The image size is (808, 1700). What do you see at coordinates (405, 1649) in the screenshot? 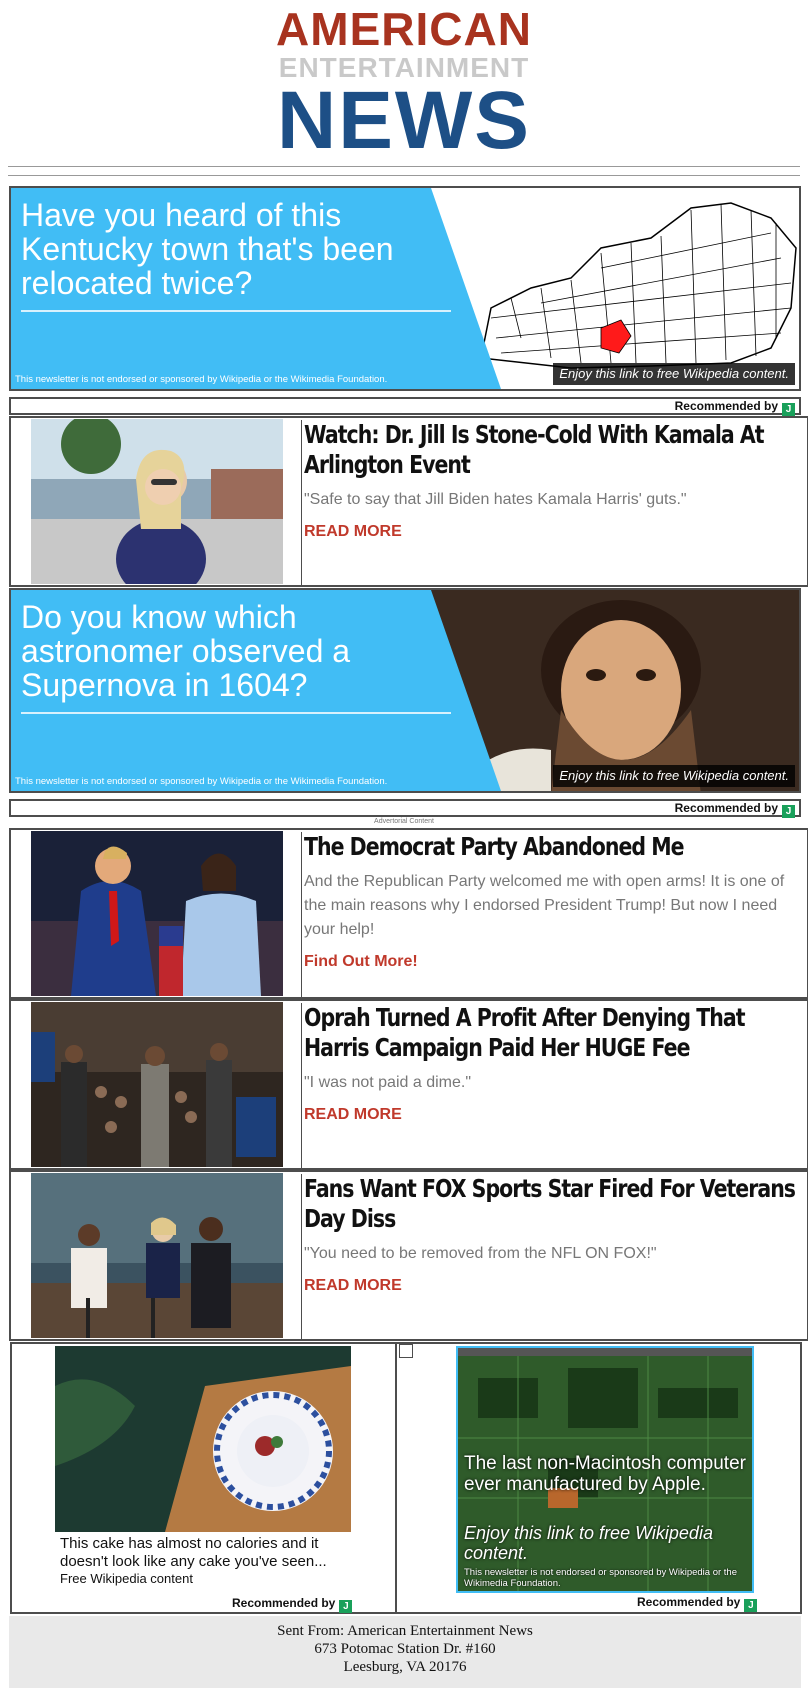
I see `footer-street: 673 Potomac Station Dr. #160` at bounding box center [405, 1649].